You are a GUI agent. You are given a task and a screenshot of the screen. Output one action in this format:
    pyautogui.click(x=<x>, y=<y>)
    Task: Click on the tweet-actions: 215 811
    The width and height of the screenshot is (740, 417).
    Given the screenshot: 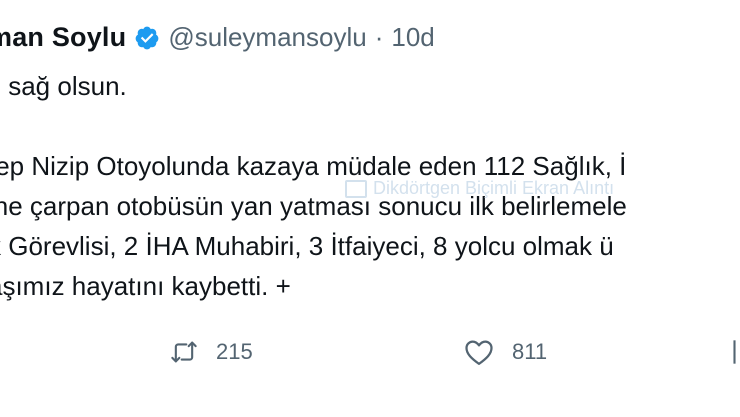 What is the action you would take?
    pyautogui.click(x=370, y=356)
    